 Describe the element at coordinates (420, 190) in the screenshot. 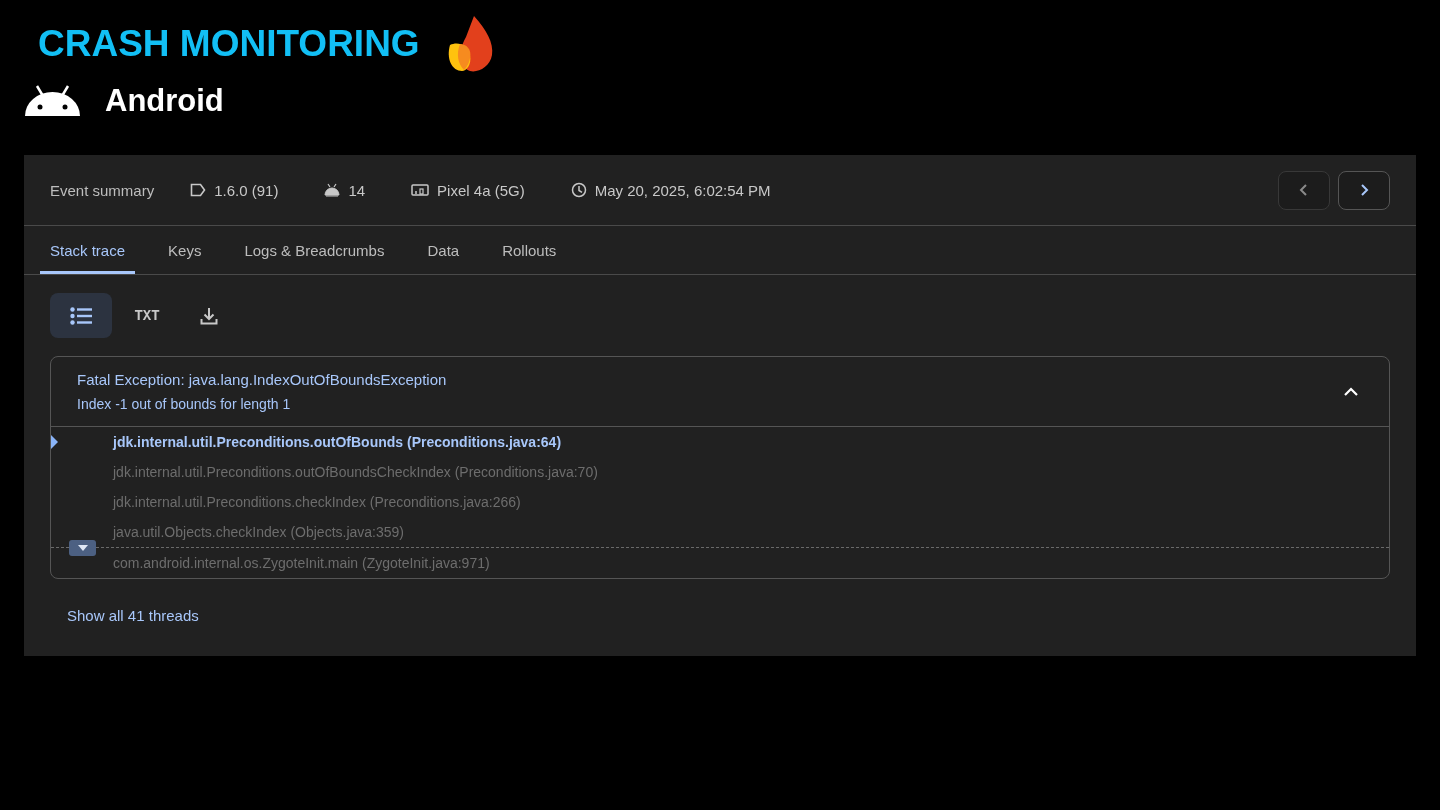

I see `device-icon` at that location.